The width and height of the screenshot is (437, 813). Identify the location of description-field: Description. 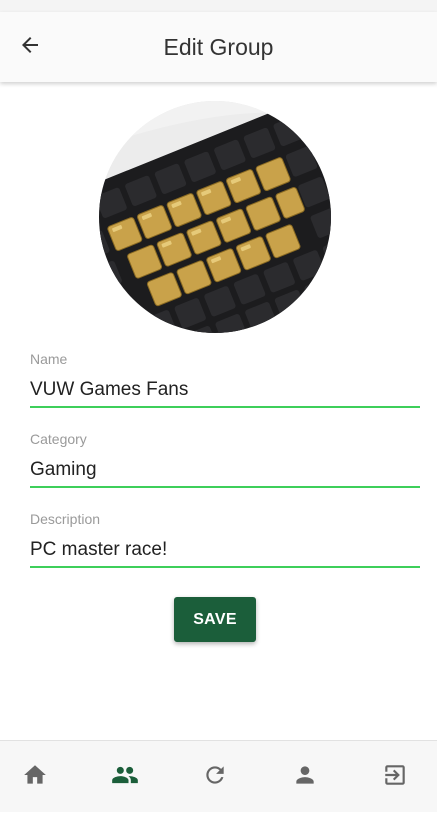
(225, 539).